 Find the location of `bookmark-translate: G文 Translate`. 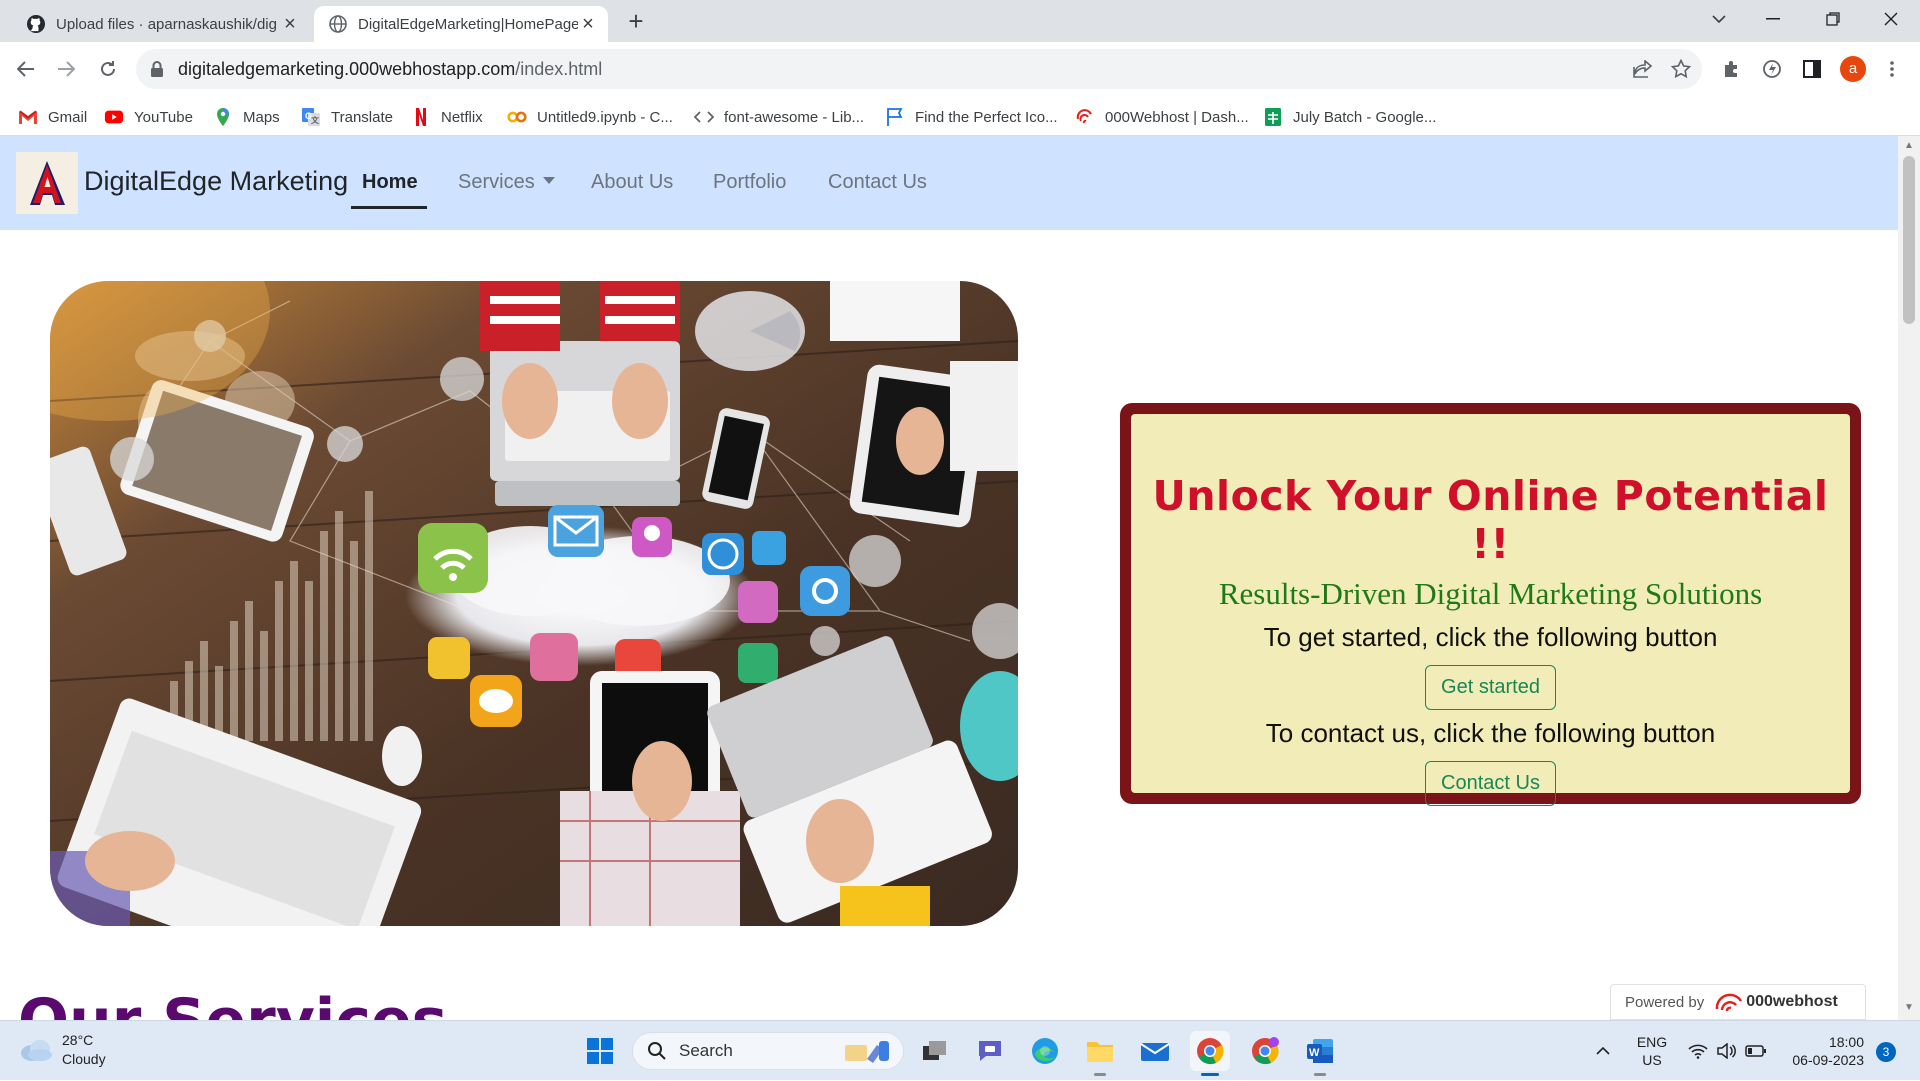

bookmark-translate: G文 Translate is located at coordinates (347, 117).